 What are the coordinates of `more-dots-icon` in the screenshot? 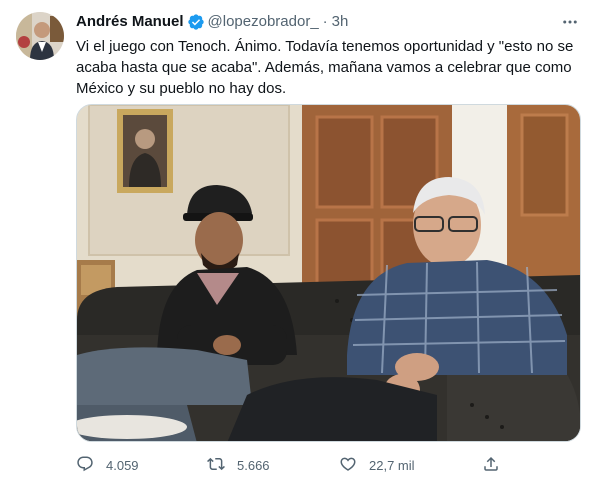 It's located at (570, 22).